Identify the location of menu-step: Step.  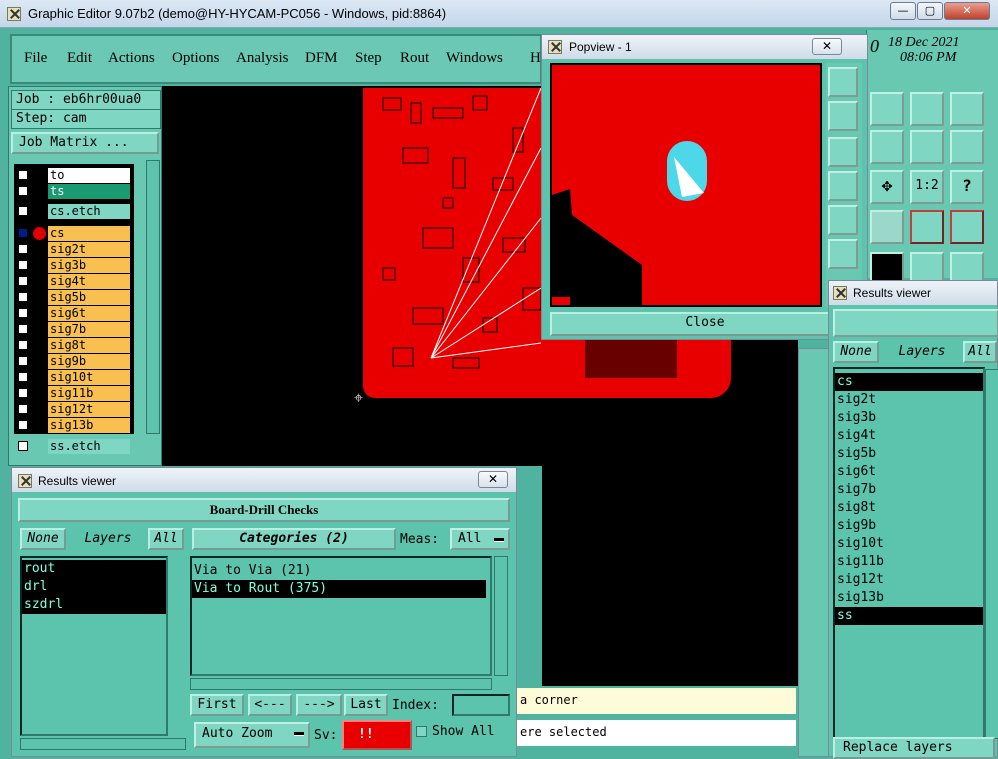
(368, 58).